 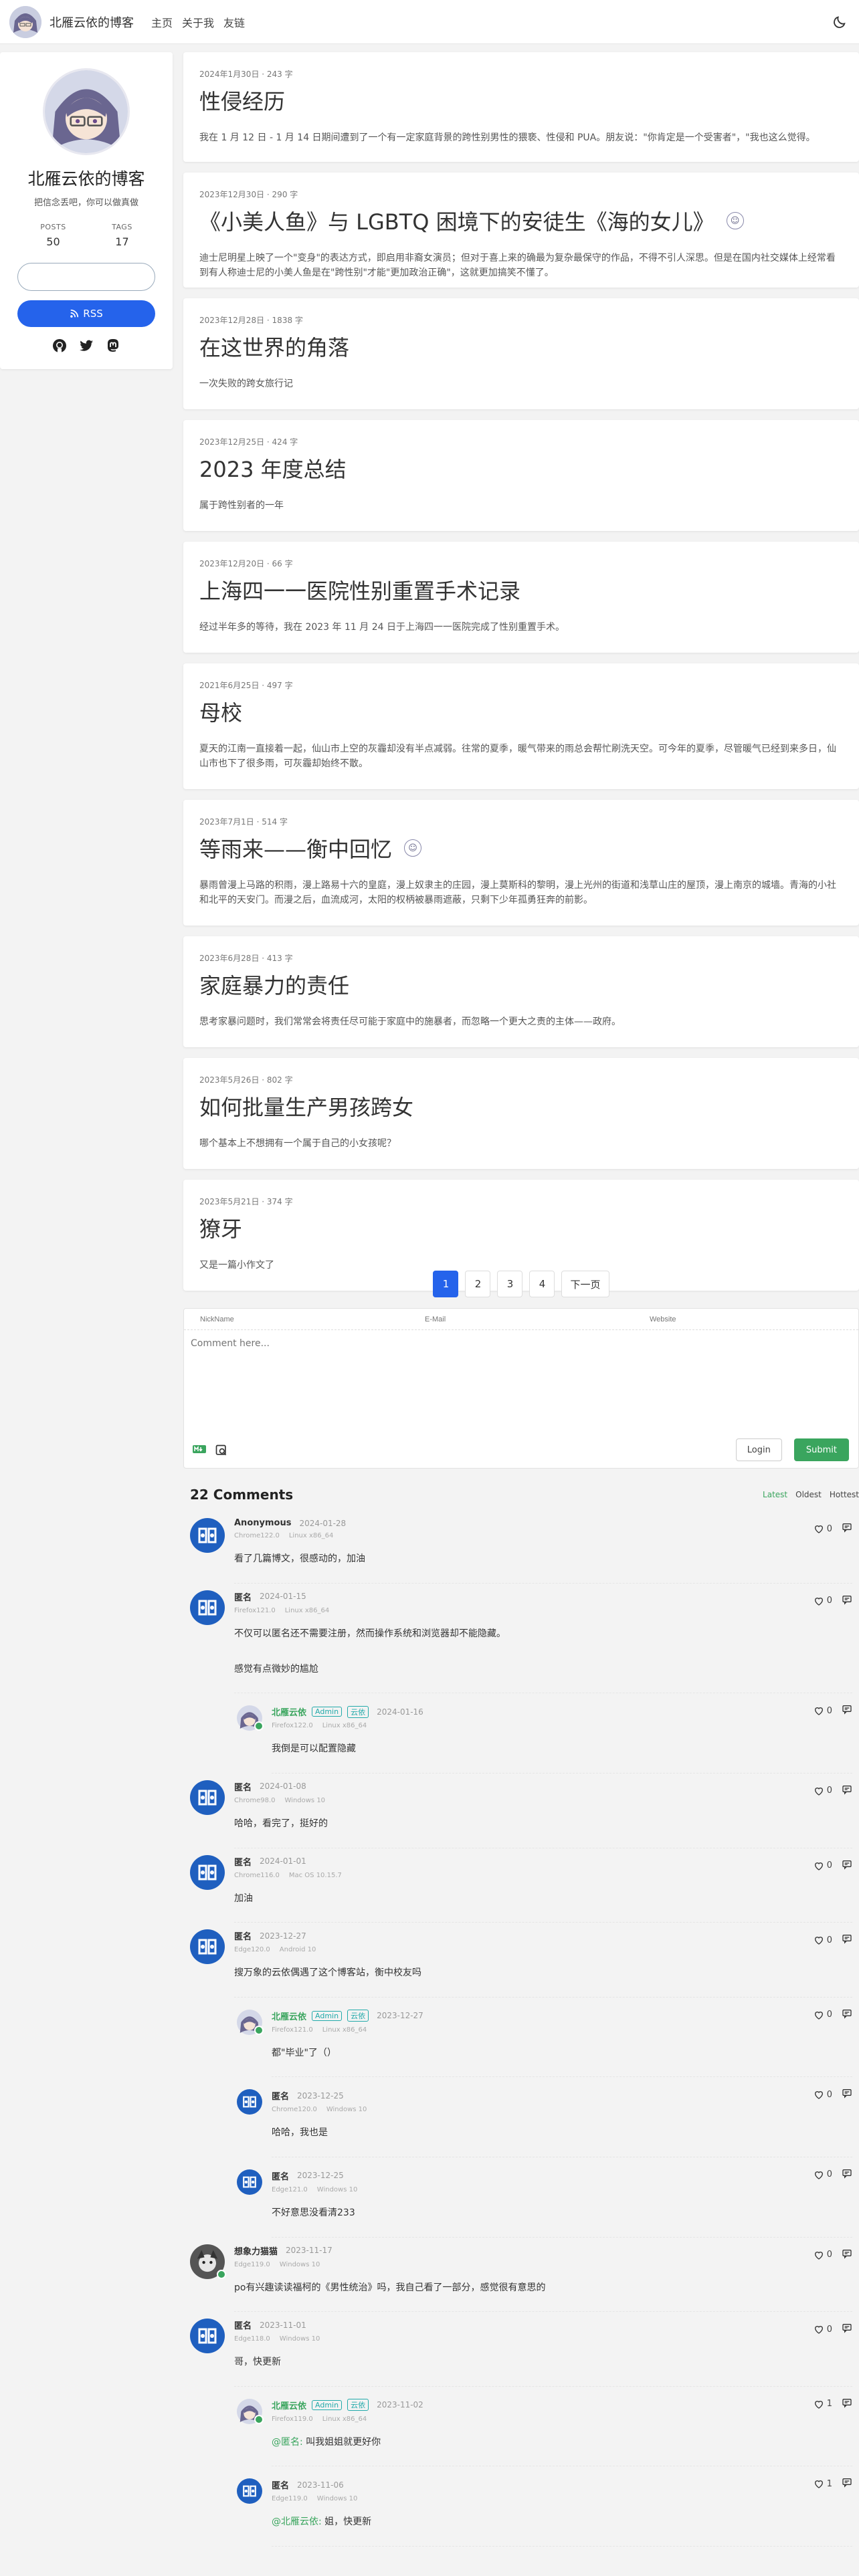 What do you see at coordinates (262, 1523) in the screenshot?
I see `commenter-nickname: Anonymous` at bounding box center [262, 1523].